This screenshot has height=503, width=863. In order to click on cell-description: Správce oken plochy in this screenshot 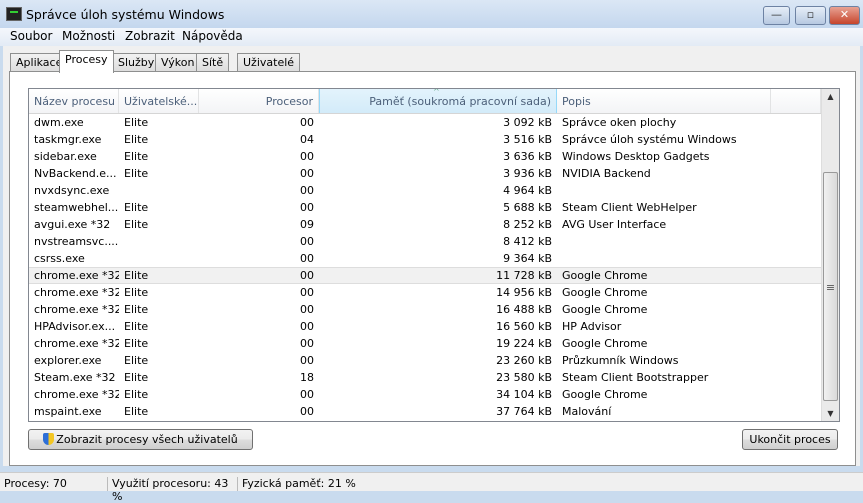, I will do `click(619, 122)`.